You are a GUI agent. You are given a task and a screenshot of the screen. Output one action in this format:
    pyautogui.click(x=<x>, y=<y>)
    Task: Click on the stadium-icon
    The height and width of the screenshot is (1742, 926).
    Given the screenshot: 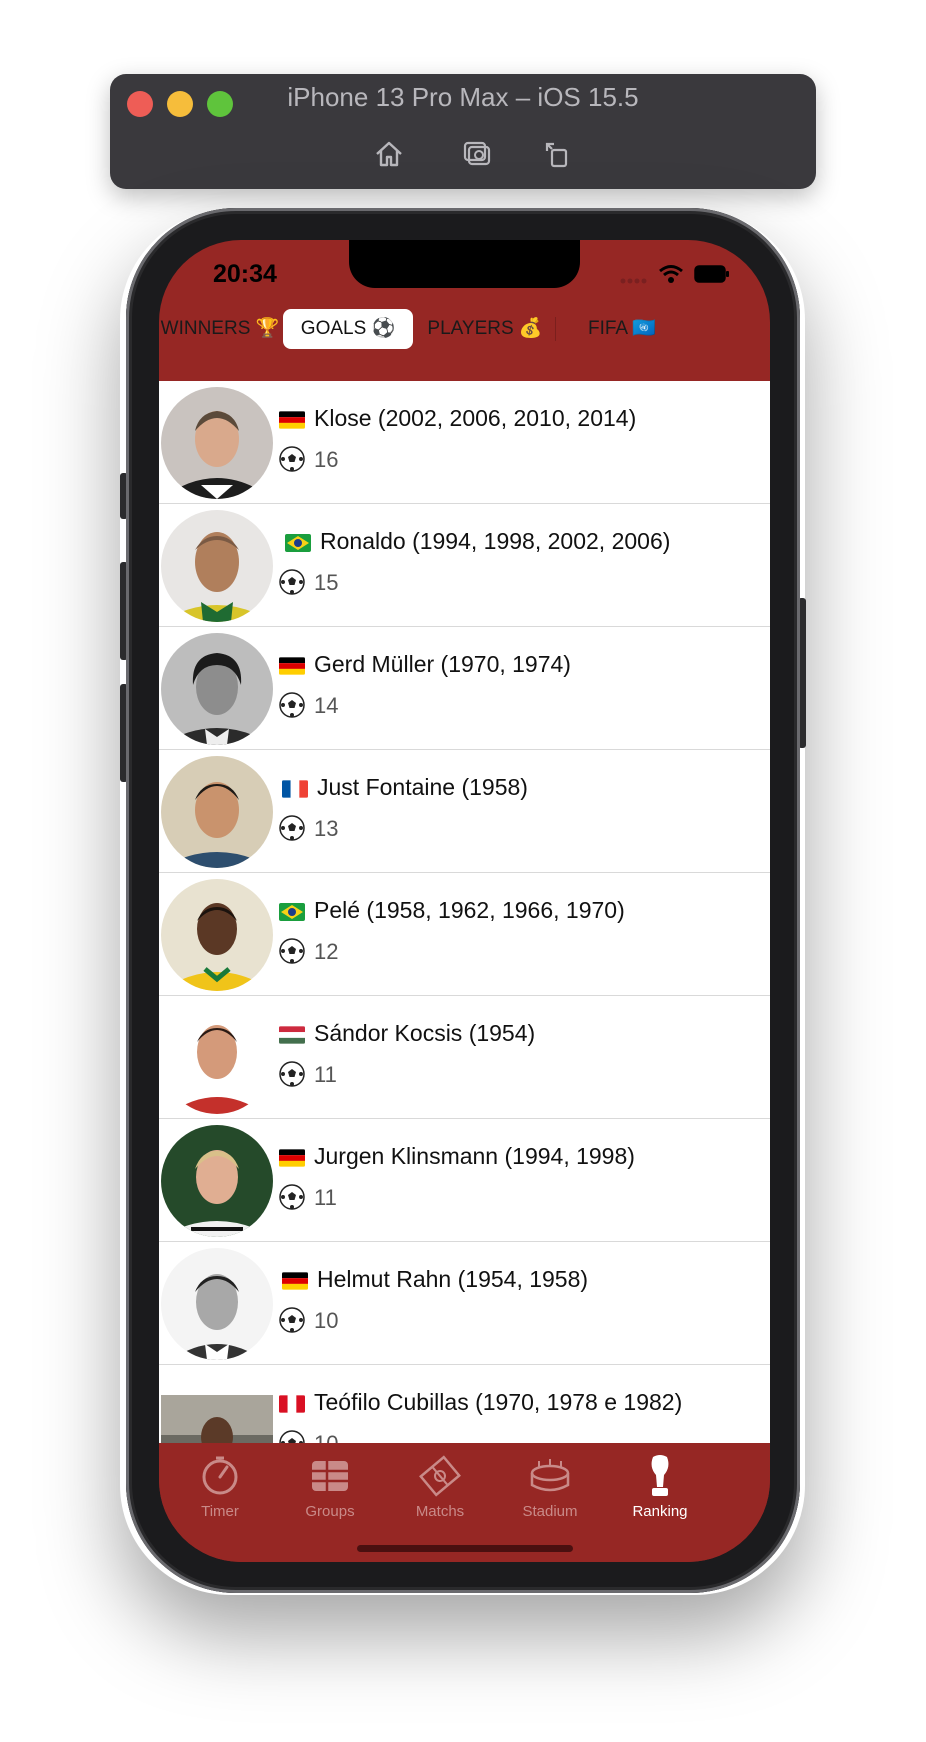 What is the action you would take?
    pyautogui.click(x=550, y=1475)
    